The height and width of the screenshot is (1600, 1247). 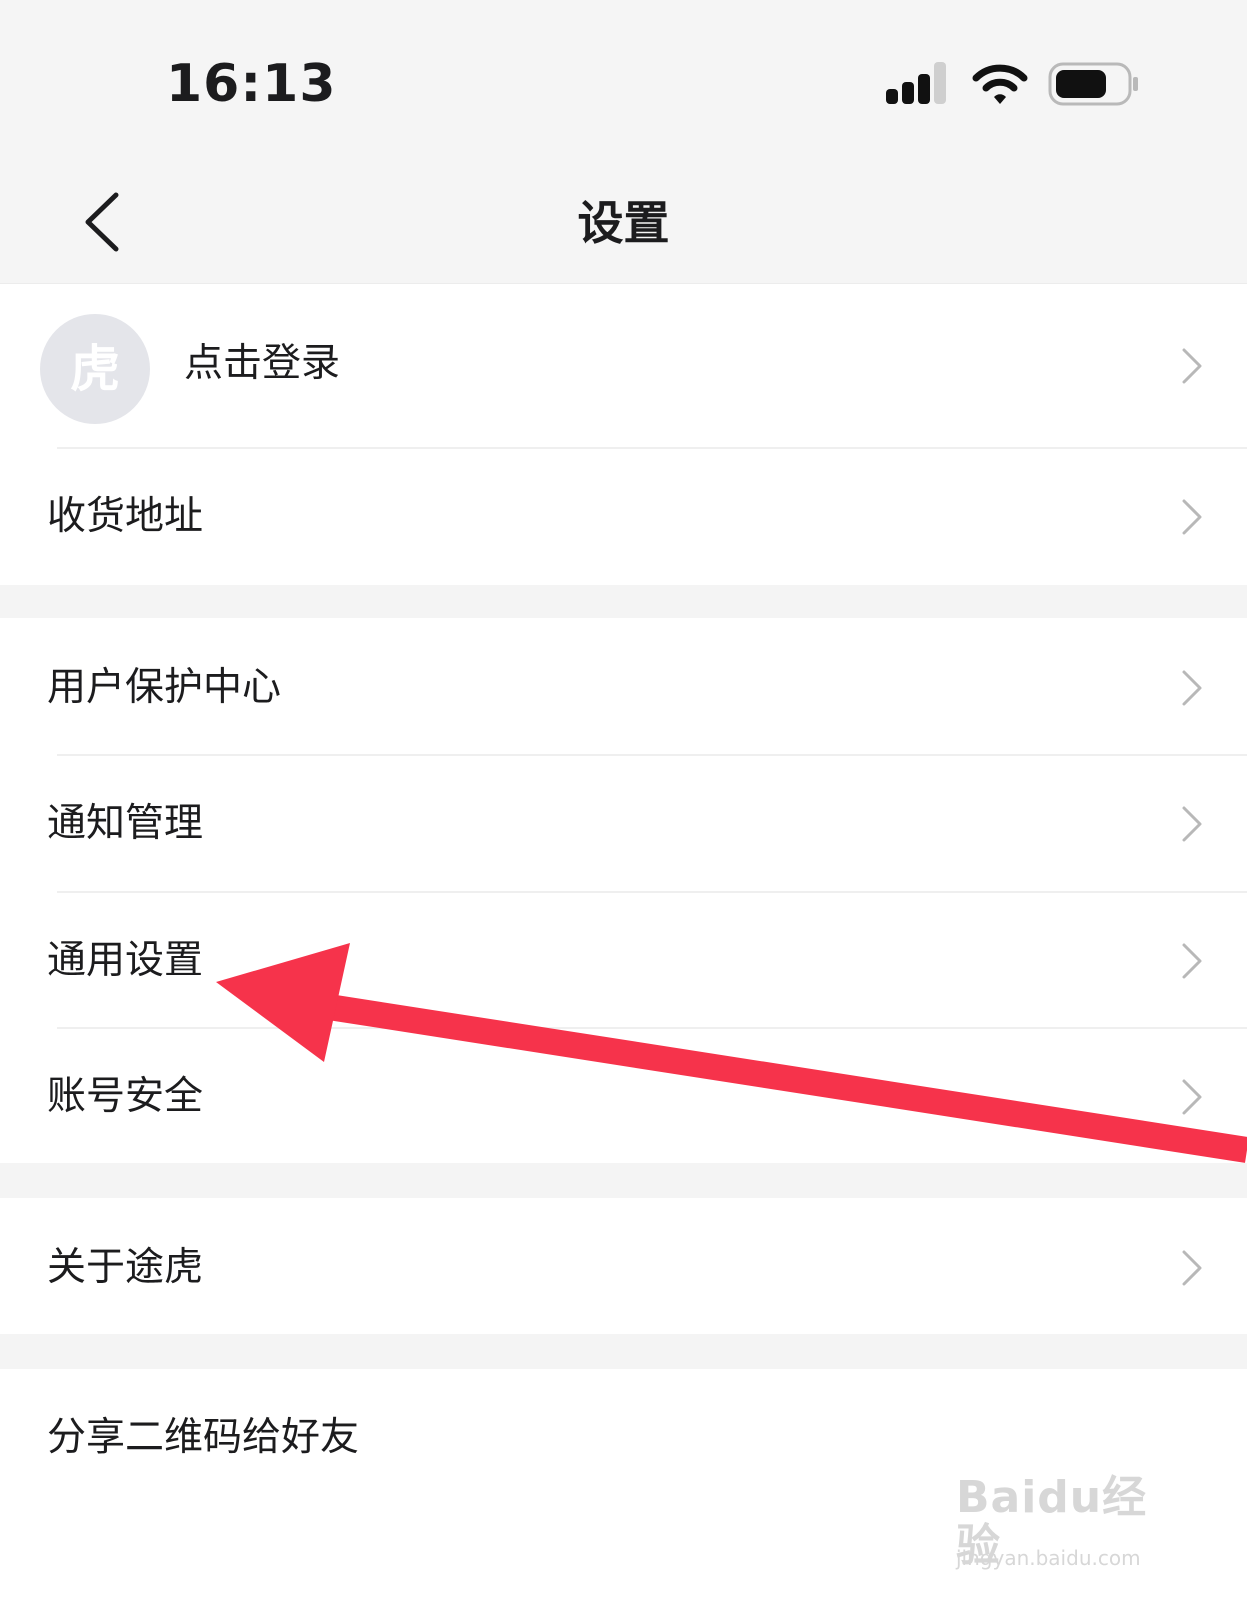 I want to click on login-label: 点击登录, so click(x=262, y=363).